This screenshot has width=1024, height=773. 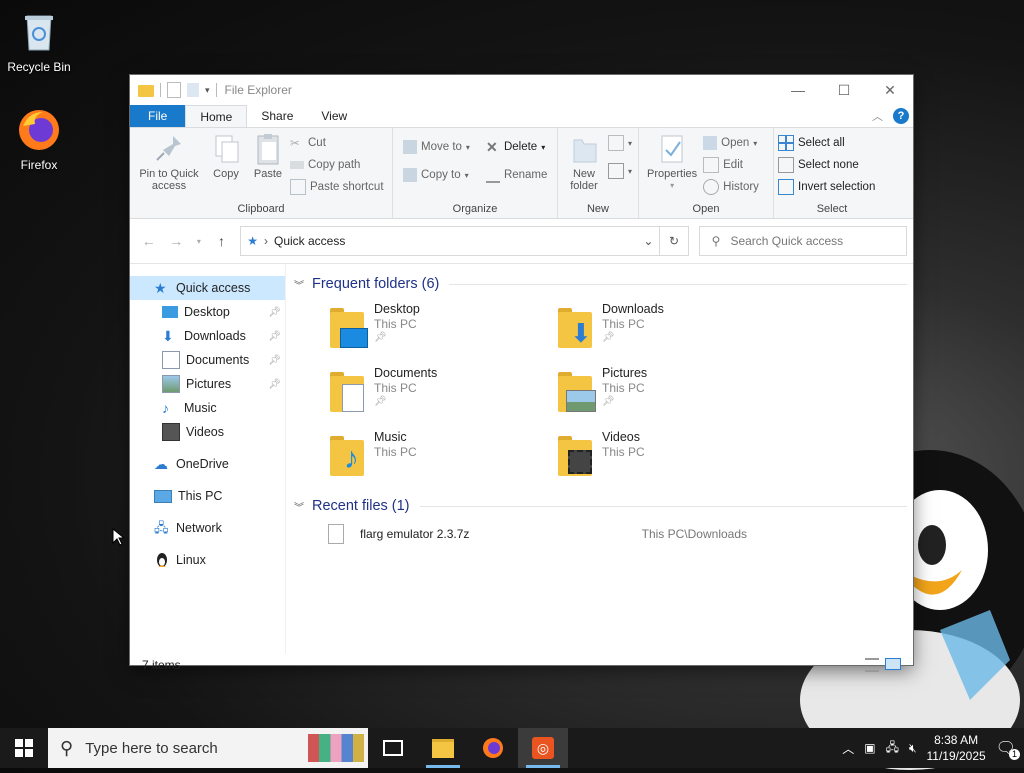 What do you see at coordinates (169, 167) in the screenshot?
I see `pin-to-quick-access-button: Pin to Quick access` at bounding box center [169, 167].